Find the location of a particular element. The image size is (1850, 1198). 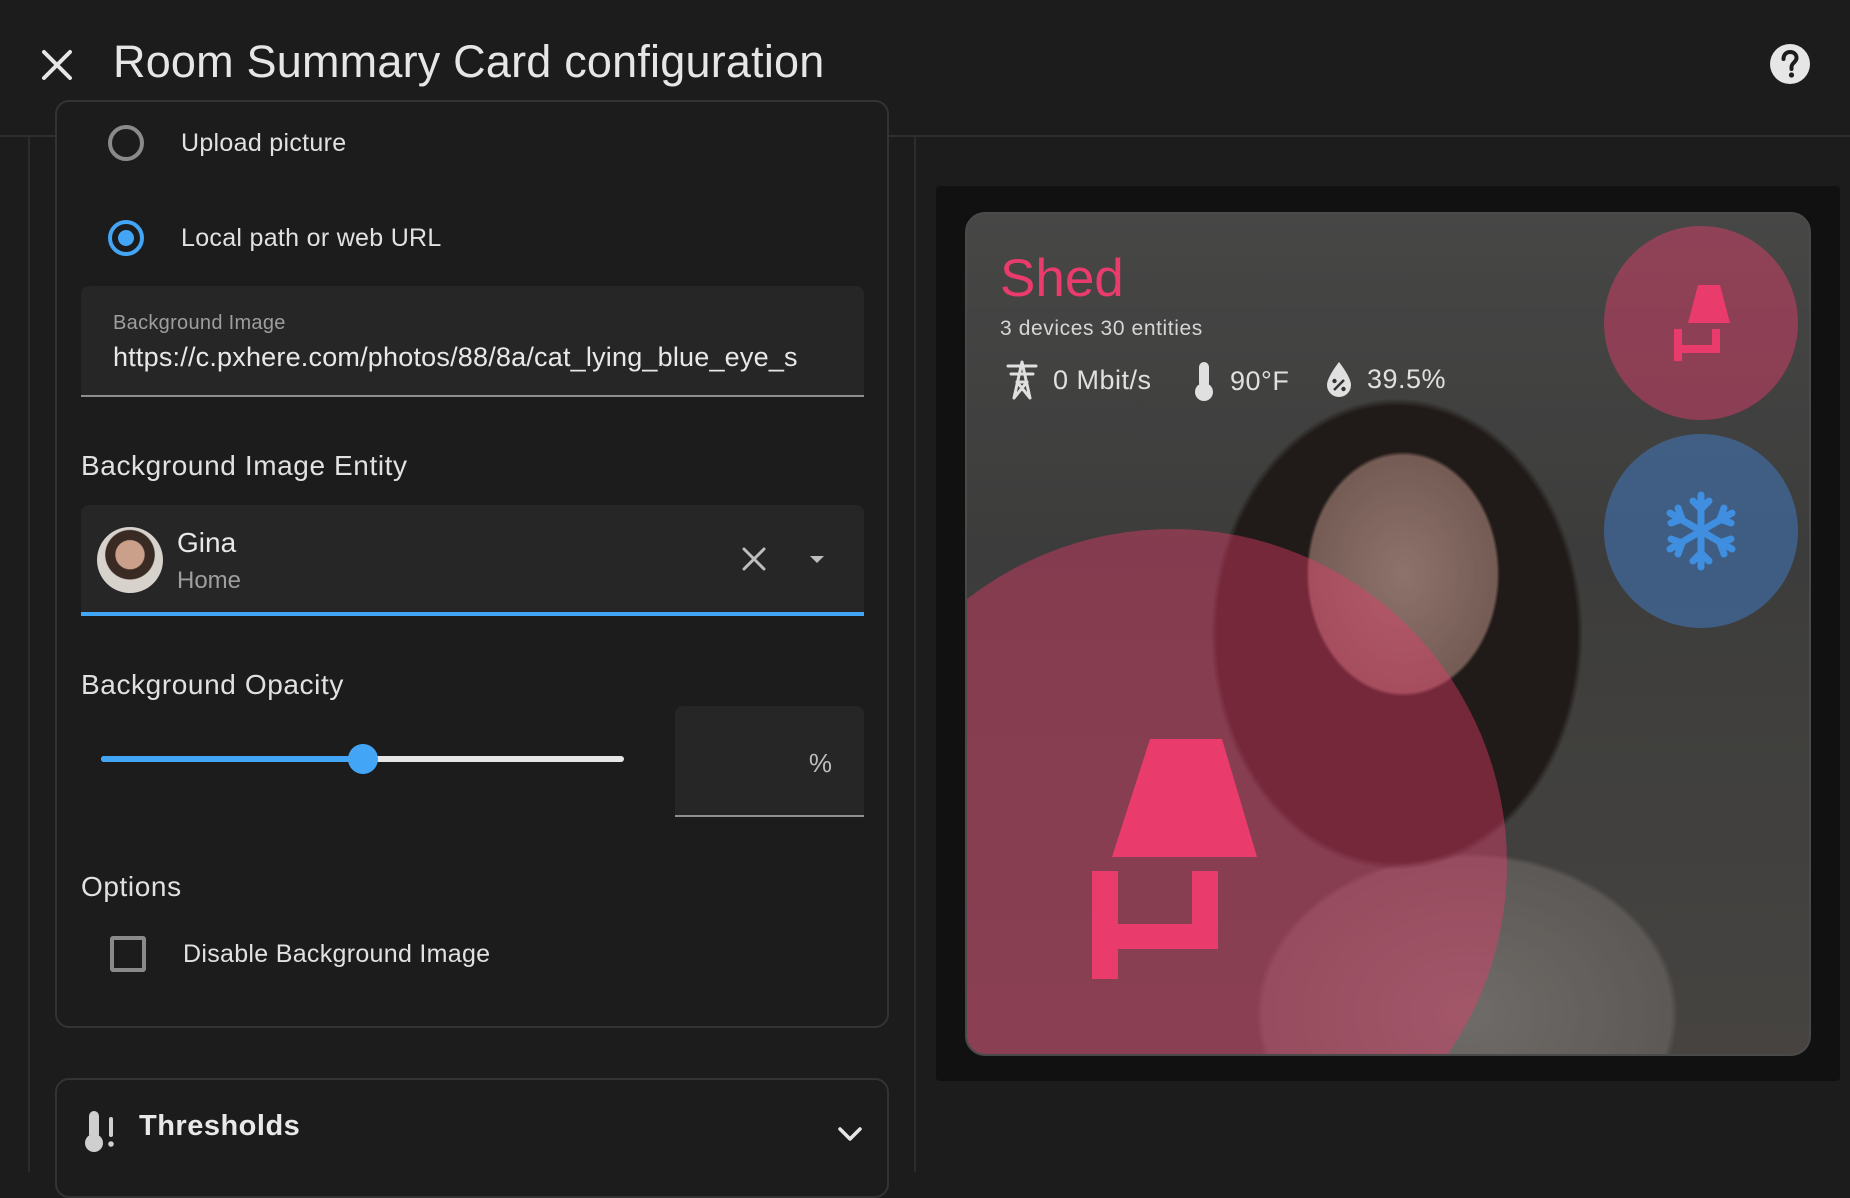

dropdown-icon is located at coordinates (817, 559).